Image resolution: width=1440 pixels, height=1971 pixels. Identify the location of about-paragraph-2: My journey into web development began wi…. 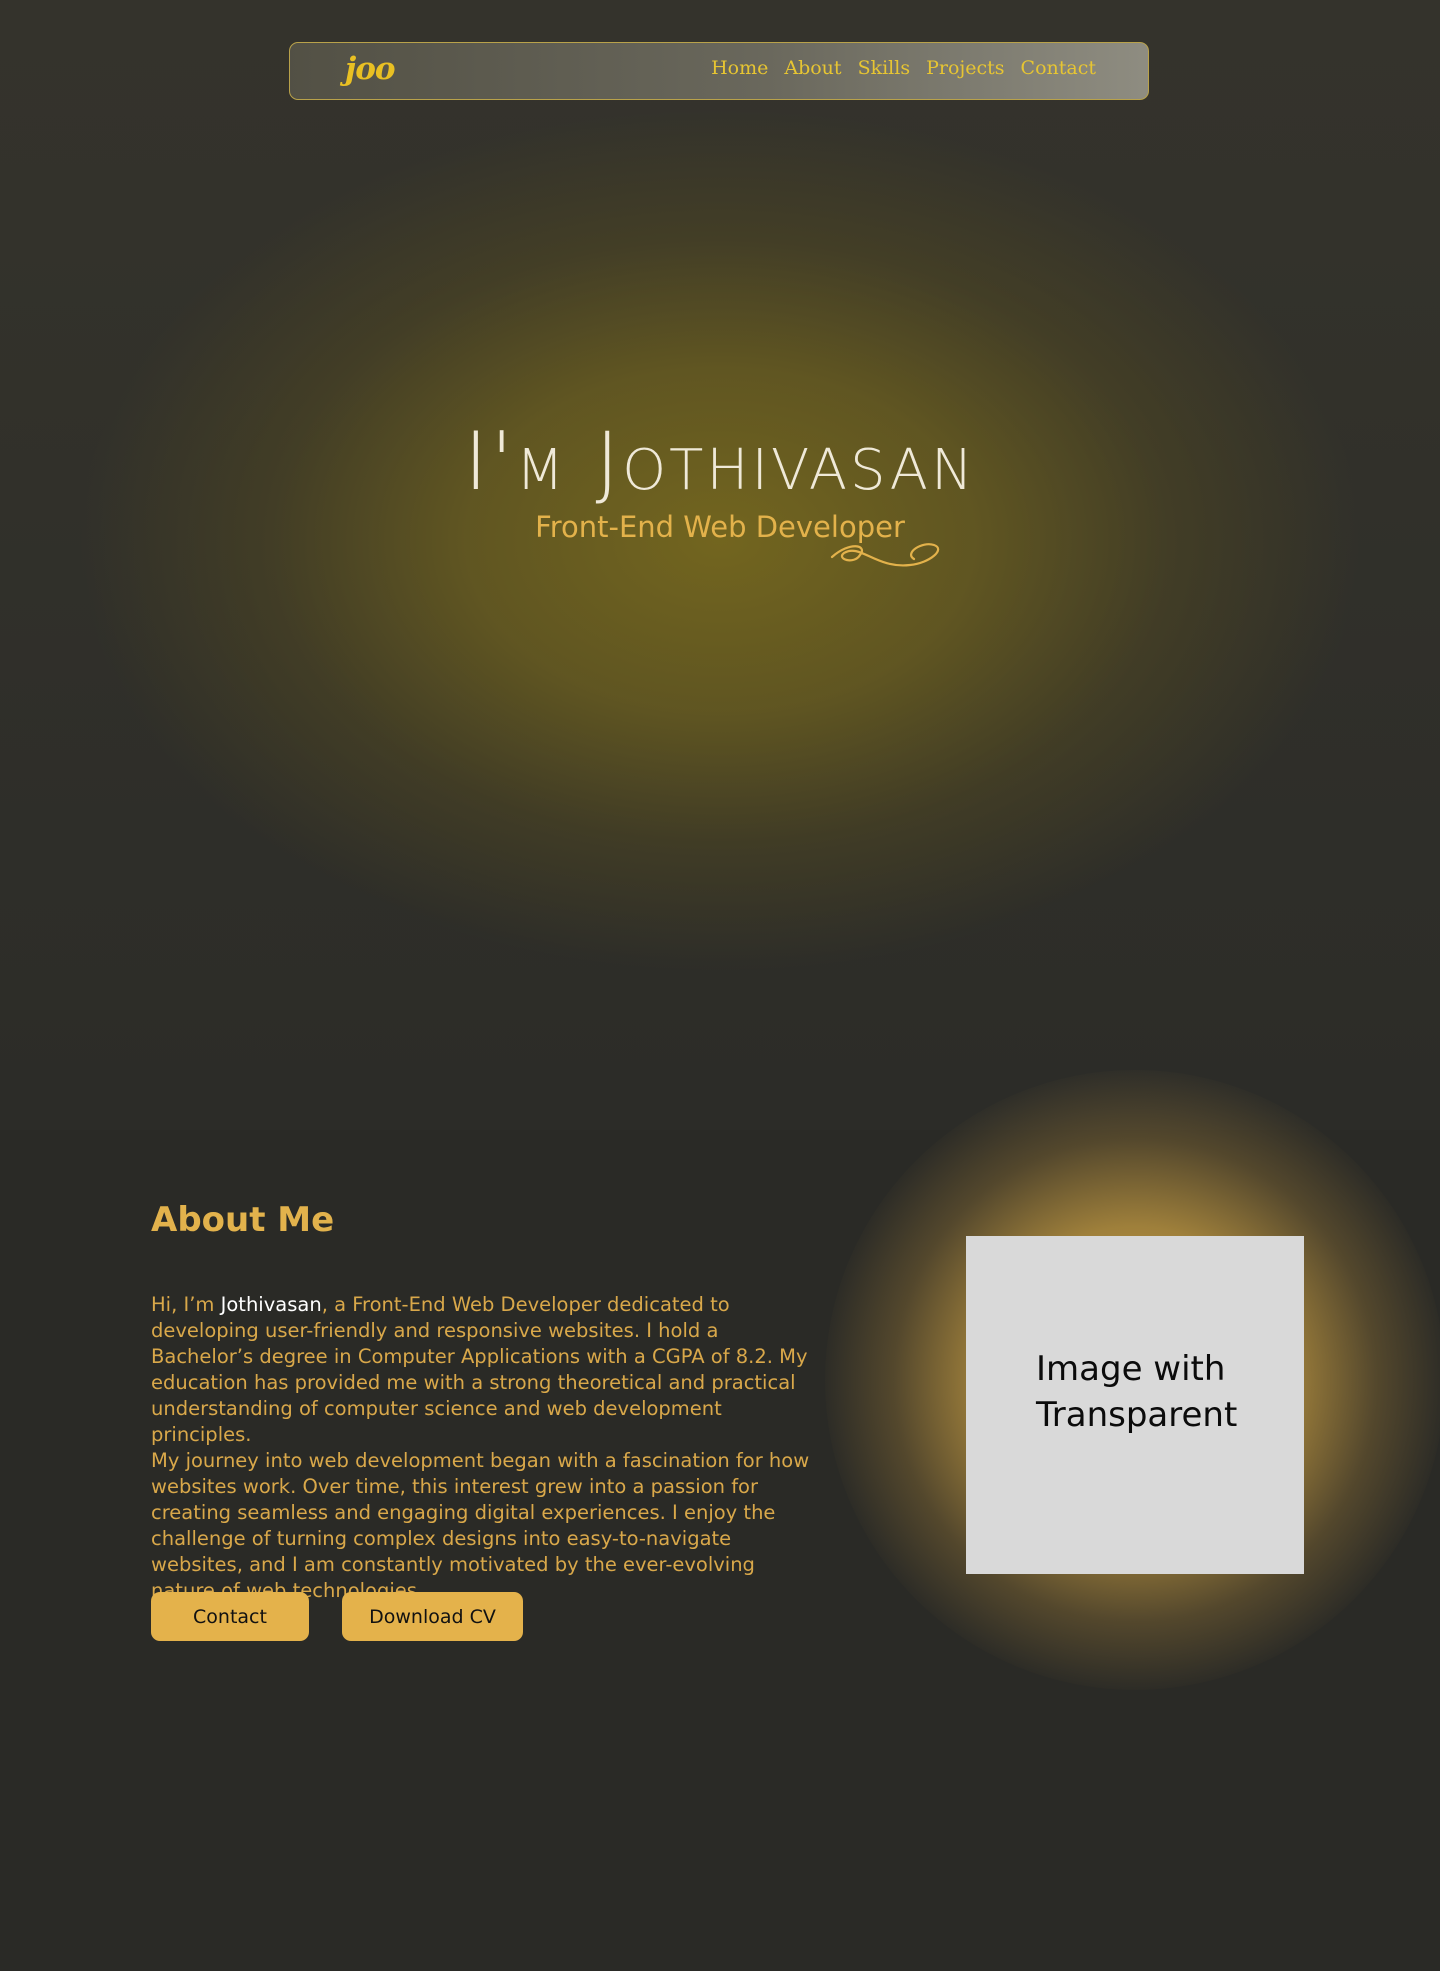
(480, 1525).